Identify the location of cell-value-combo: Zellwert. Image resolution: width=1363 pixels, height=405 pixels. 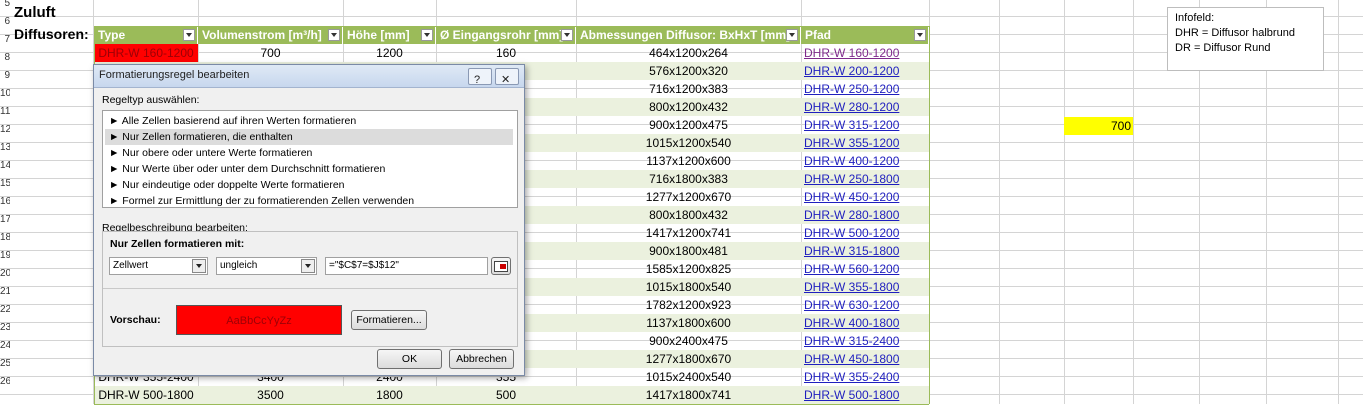
(158, 266).